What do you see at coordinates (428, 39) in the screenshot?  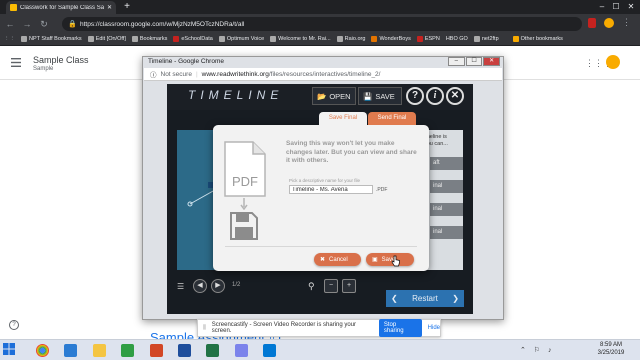 I see `bookmark-item: ESPN` at bounding box center [428, 39].